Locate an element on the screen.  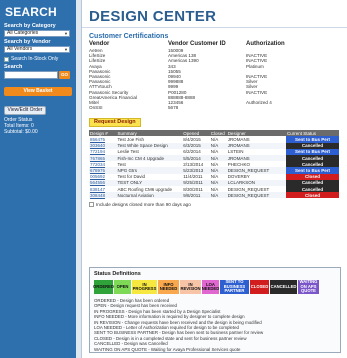
status-legend-item: ORDERED is located at coordinates (103, 287).